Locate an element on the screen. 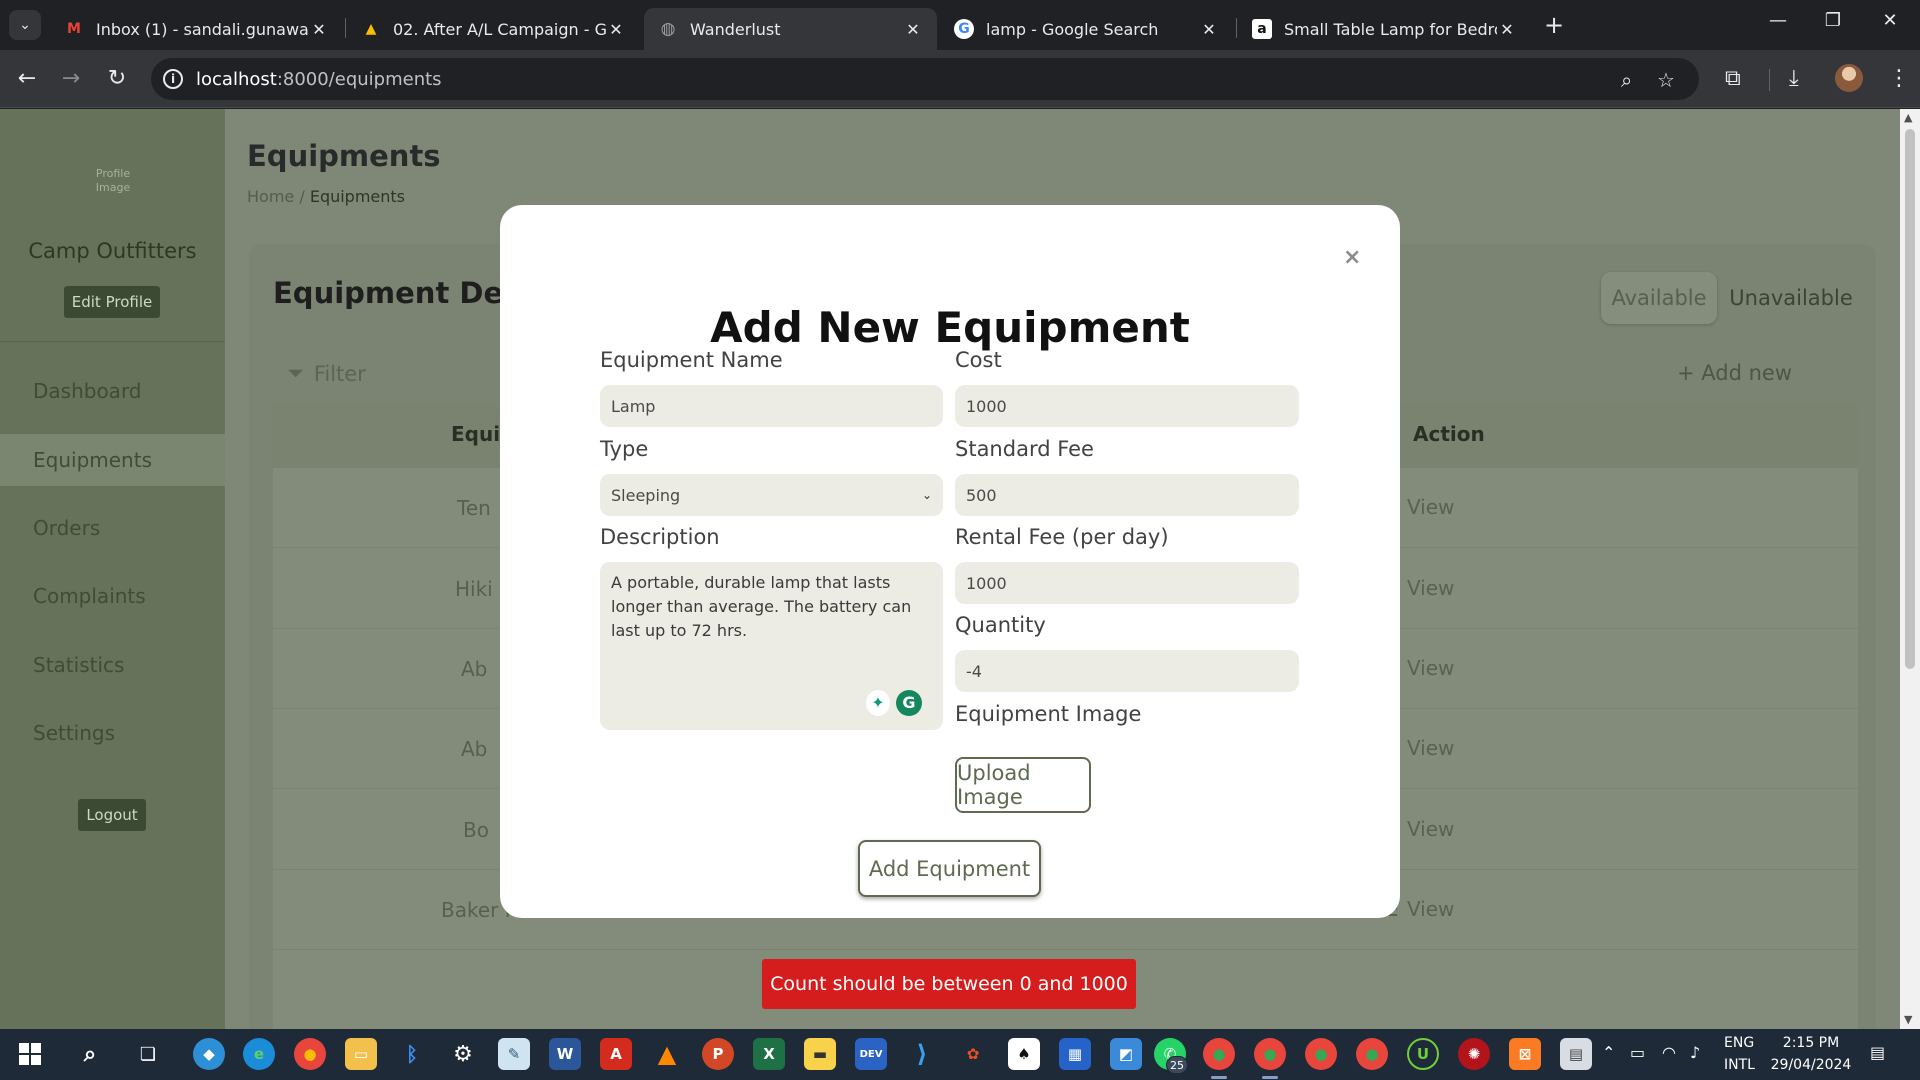 This screenshot has height=1080, width=1920. scrollbar-thumb is located at coordinates (1910, 399).